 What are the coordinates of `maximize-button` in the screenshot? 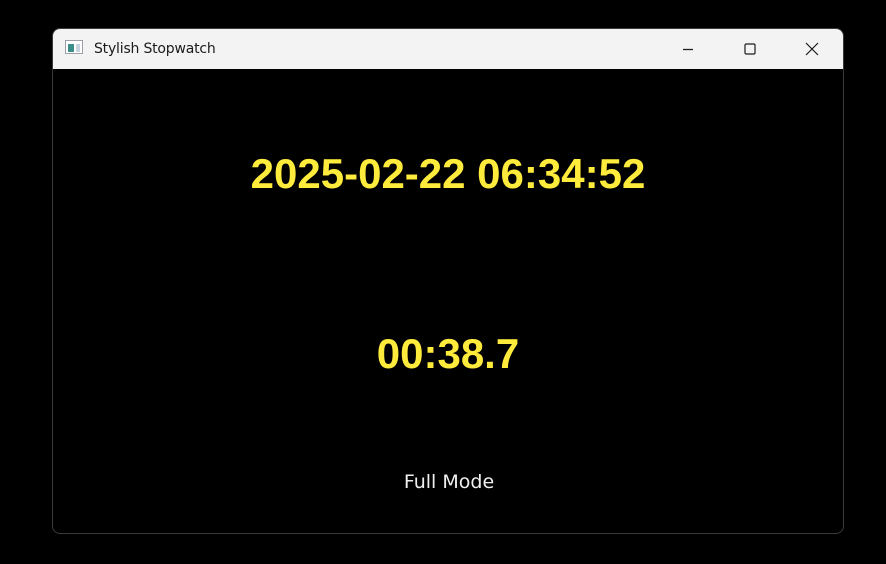 It's located at (750, 49).